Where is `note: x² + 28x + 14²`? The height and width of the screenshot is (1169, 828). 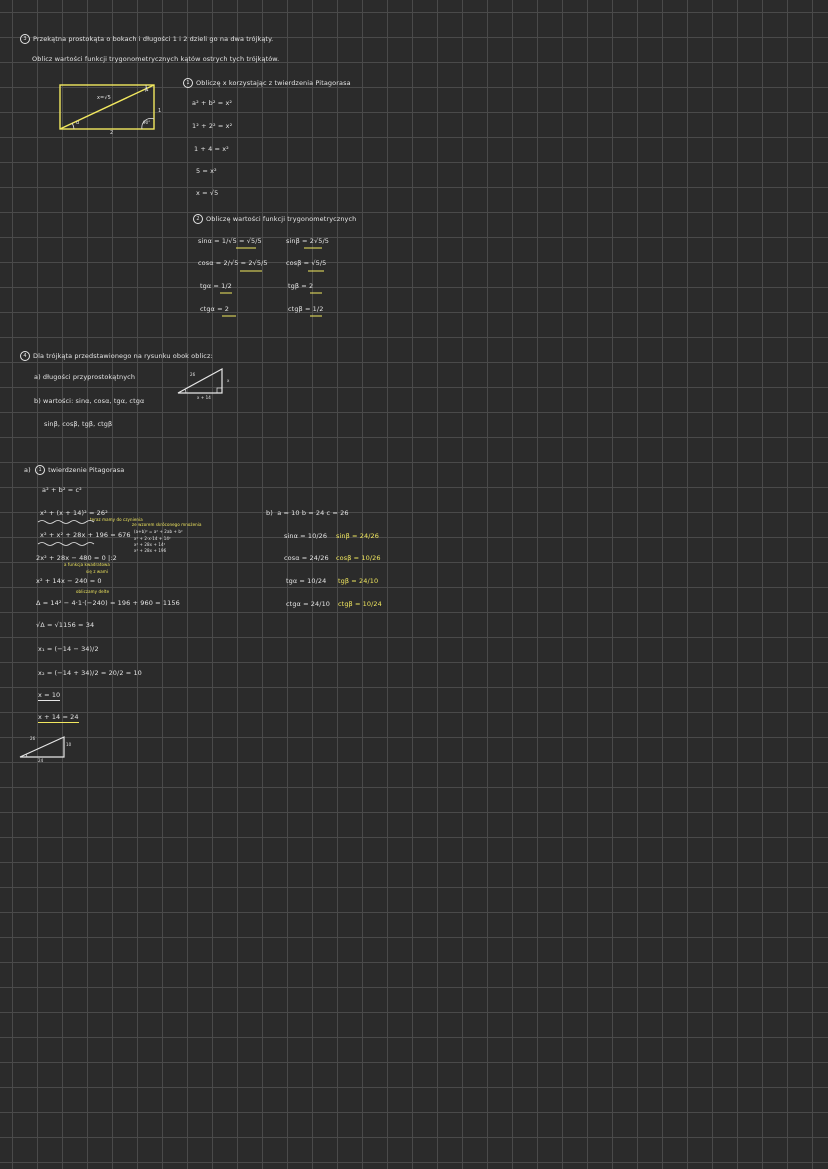
note: x² + 28x + 14² is located at coordinates (150, 544).